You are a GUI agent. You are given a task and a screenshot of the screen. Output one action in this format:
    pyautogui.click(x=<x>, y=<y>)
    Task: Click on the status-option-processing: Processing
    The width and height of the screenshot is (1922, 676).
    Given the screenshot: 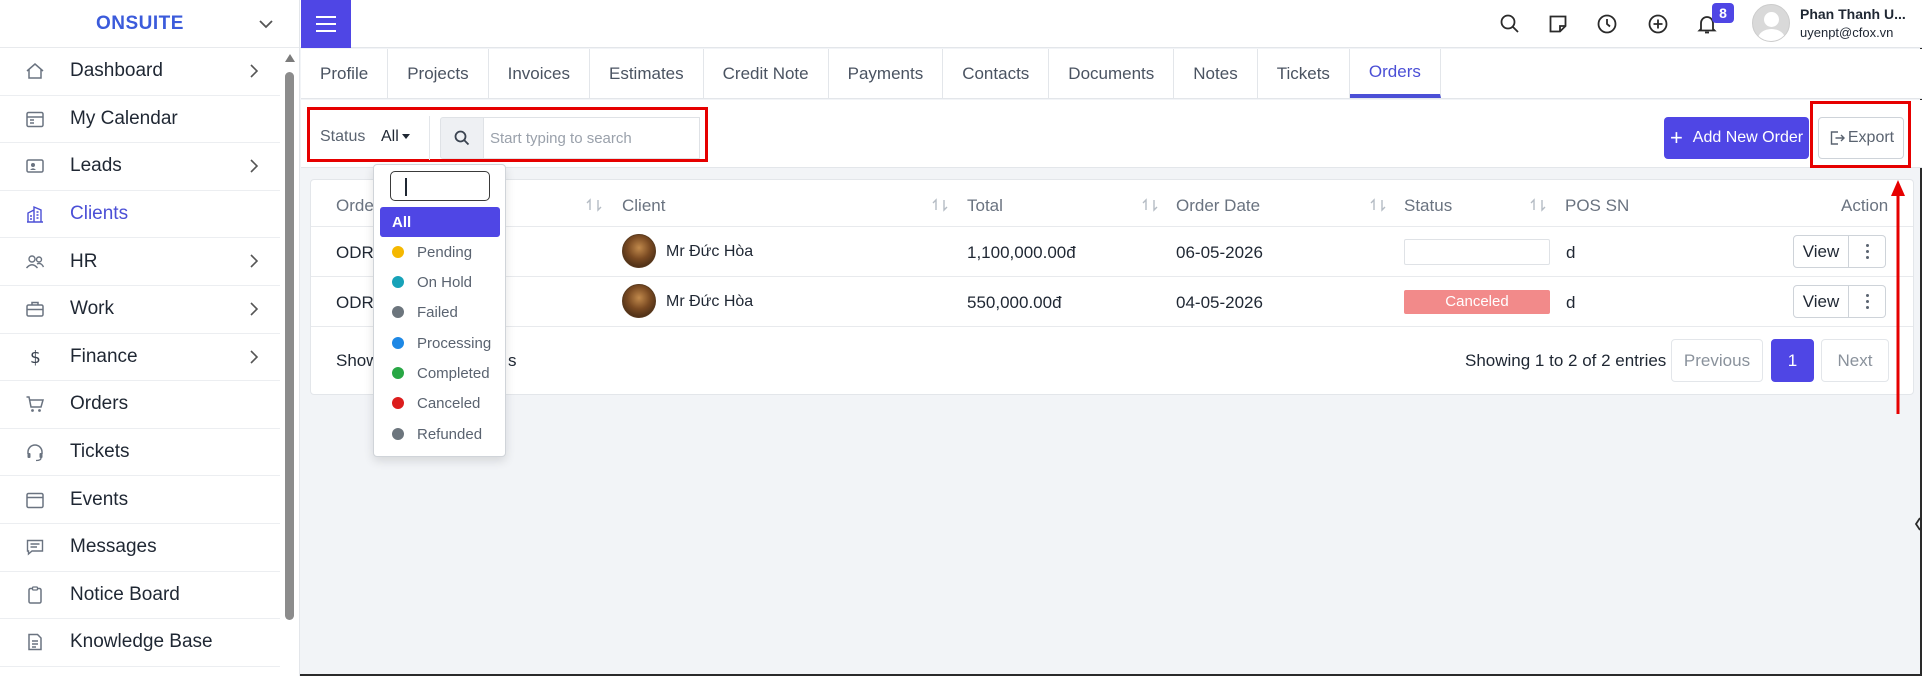 What is the action you would take?
    pyautogui.click(x=440, y=343)
    